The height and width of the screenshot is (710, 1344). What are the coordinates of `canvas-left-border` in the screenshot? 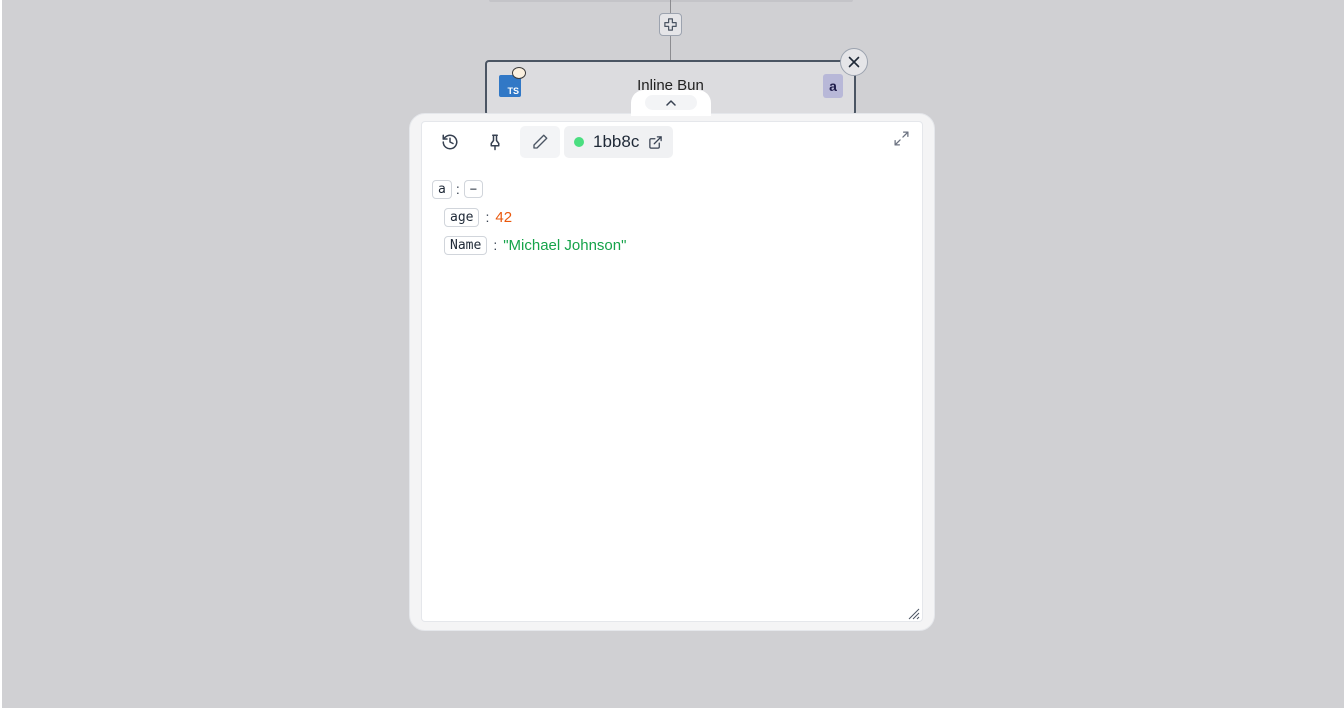 It's located at (1, 355).